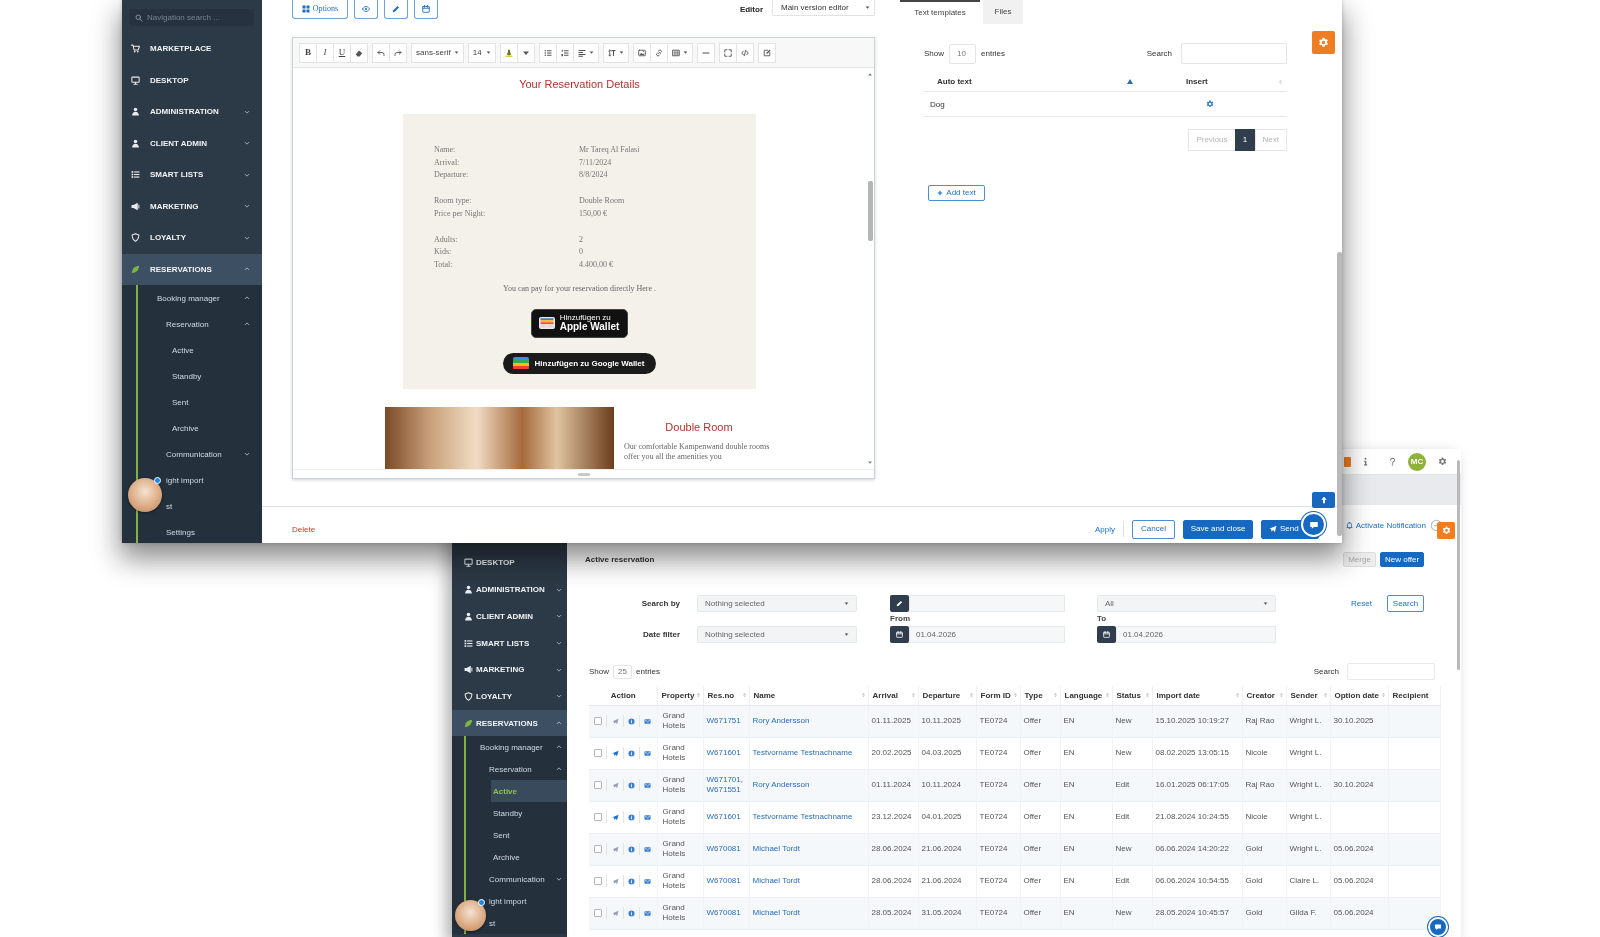  What do you see at coordinates (641, 52) in the screenshot?
I see `image-button` at bounding box center [641, 52].